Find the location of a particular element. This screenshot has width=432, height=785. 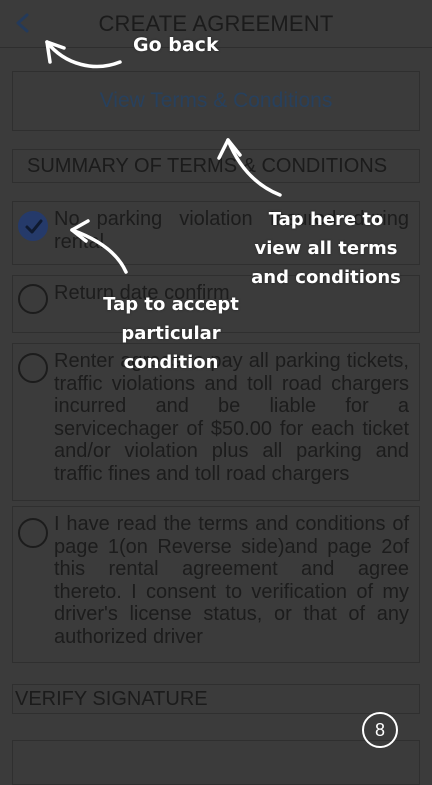

tip-go-back: Go back is located at coordinates (176, 45).